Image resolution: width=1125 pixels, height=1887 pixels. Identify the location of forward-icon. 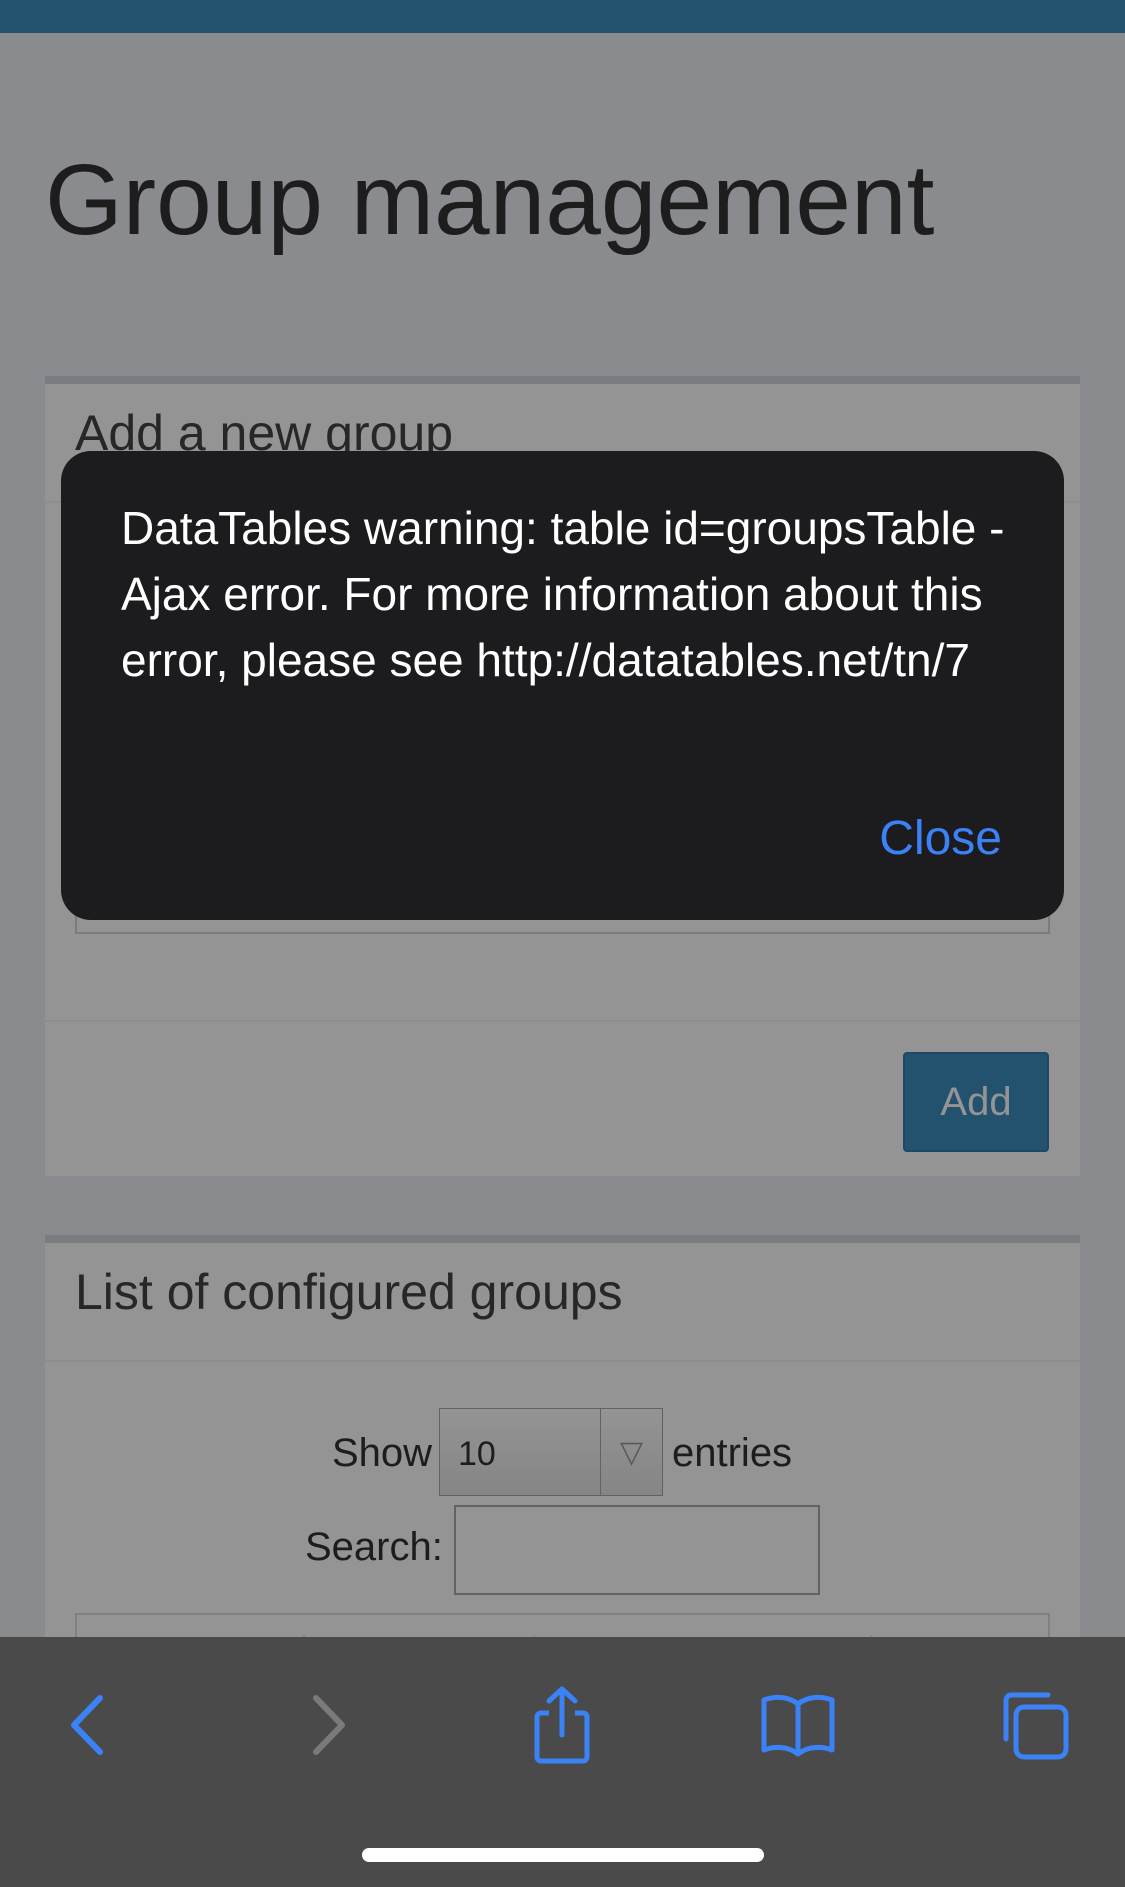
(326, 1725).